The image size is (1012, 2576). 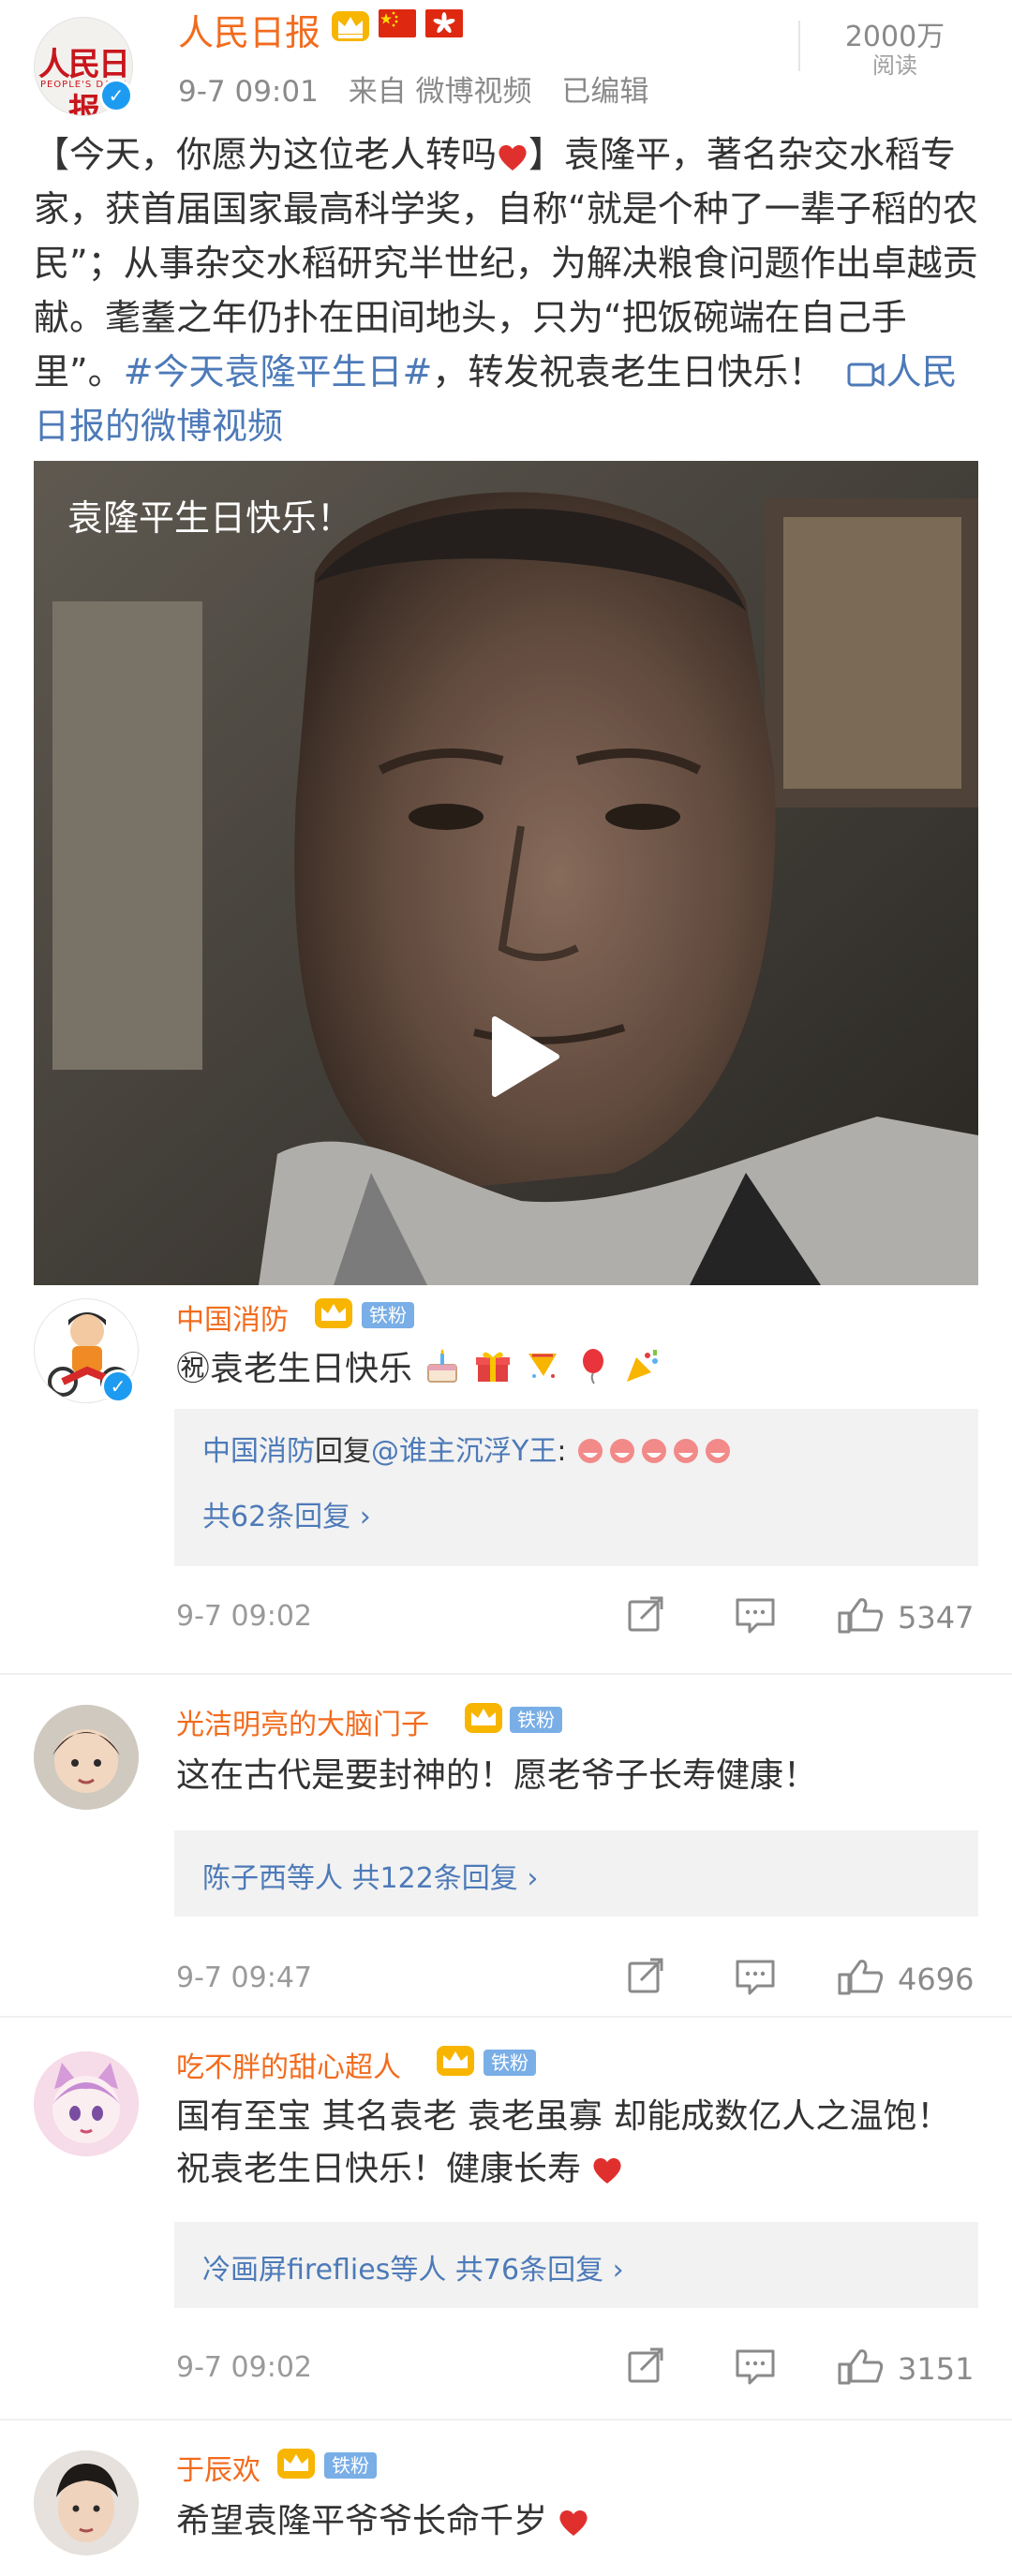 I want to click on comment-text-body: 希望袁隆平爷爷长命千岁, so click(x=362, y=2521).